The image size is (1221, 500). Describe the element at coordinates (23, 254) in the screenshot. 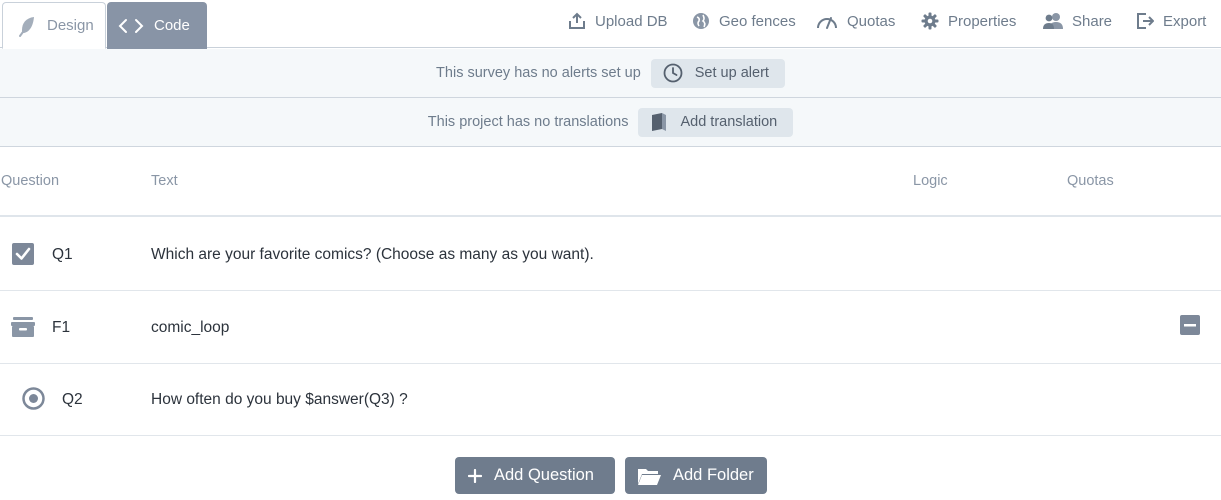

I see `checkbox-icon` at that location.